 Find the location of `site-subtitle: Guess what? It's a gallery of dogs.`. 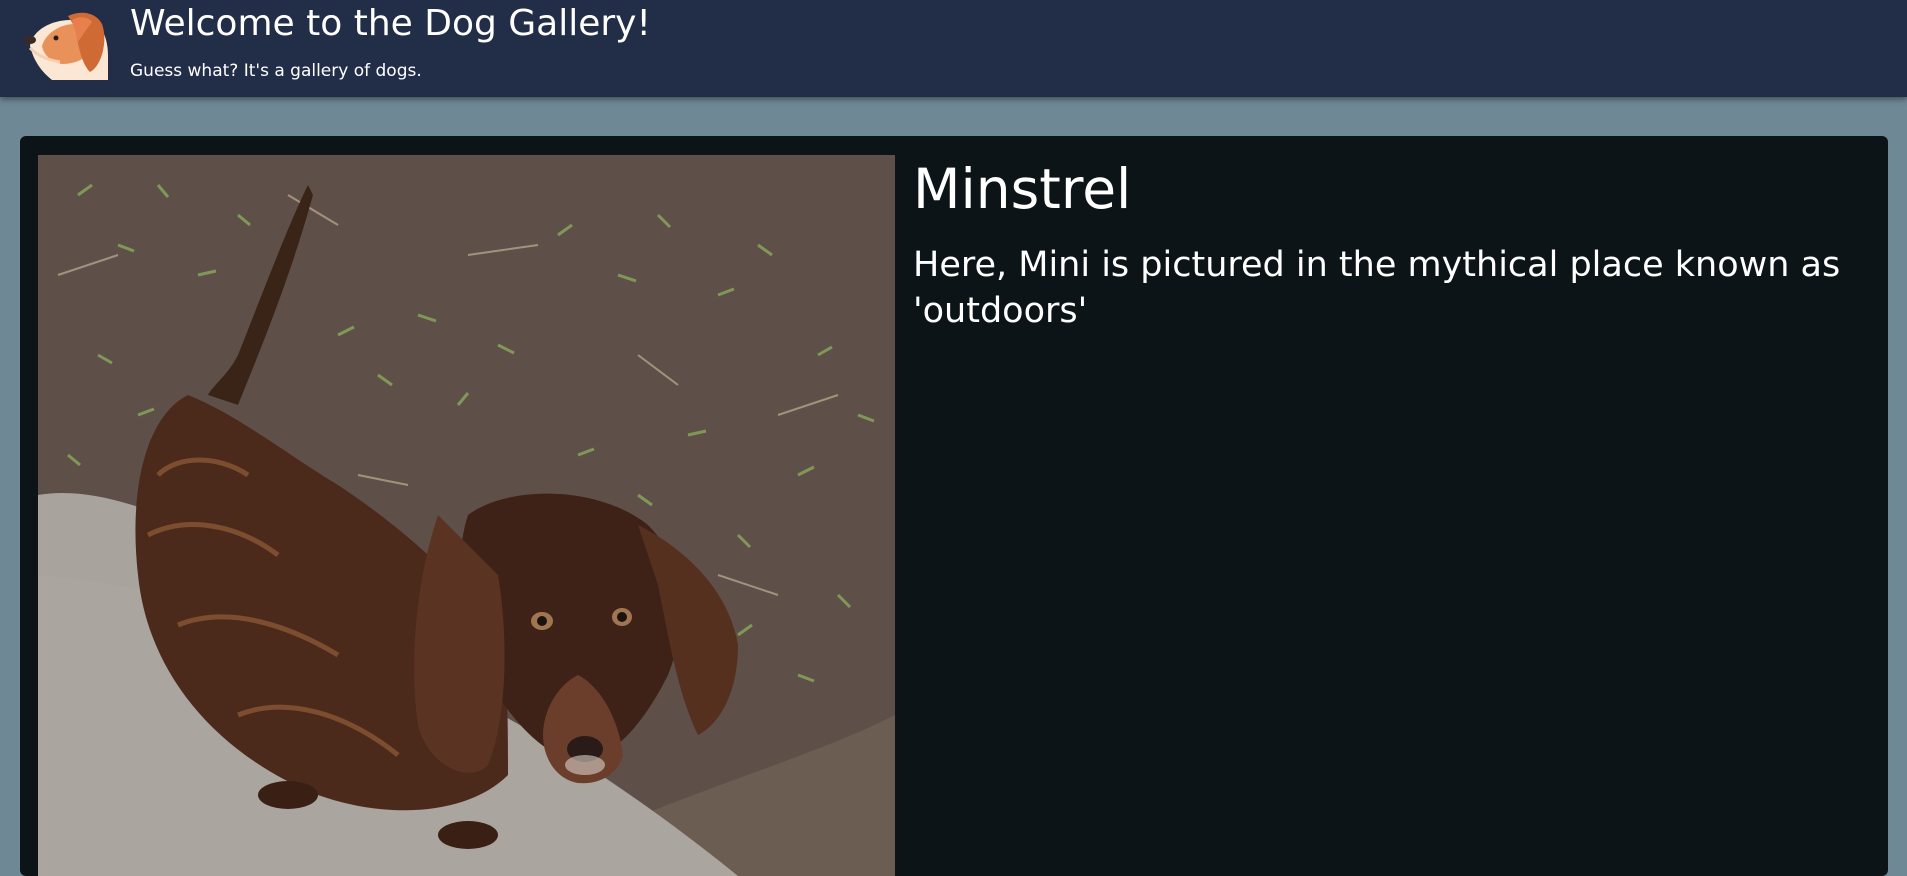

site-subtitle: Guess what? It's a gallery of dogs. is located at coordinates (276, 71).